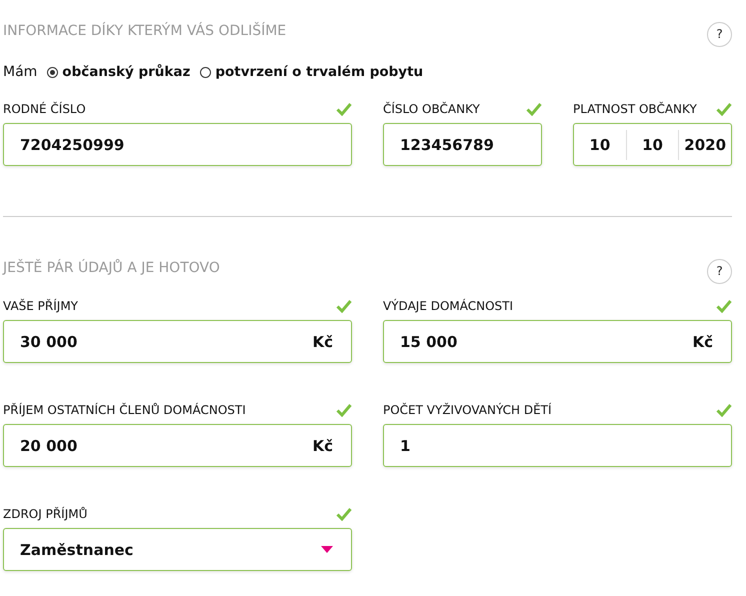 Image resolution: width=746 pixels, height=596 pixels. Describe the element at coordinates (177, 341) in the screenshot. I see `input-field: 30 000 Kč` at that location.